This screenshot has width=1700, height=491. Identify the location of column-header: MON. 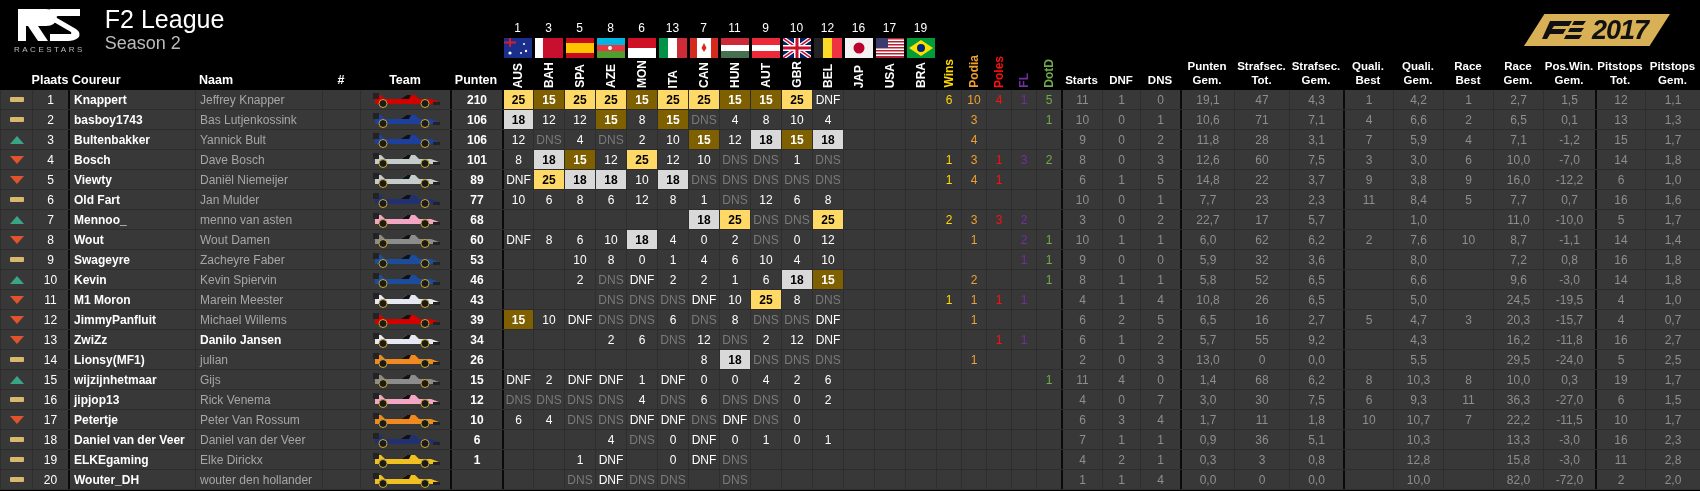
(641, 74).